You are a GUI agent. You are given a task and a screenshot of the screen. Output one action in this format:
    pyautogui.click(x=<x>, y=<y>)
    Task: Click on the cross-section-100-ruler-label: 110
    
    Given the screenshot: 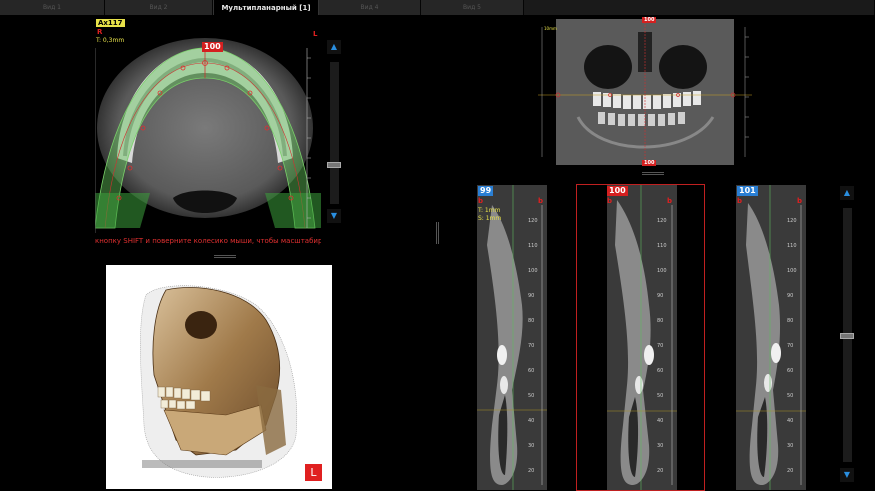 What is the action you would take?
    pyautogui.click(x=662, y=246)
    